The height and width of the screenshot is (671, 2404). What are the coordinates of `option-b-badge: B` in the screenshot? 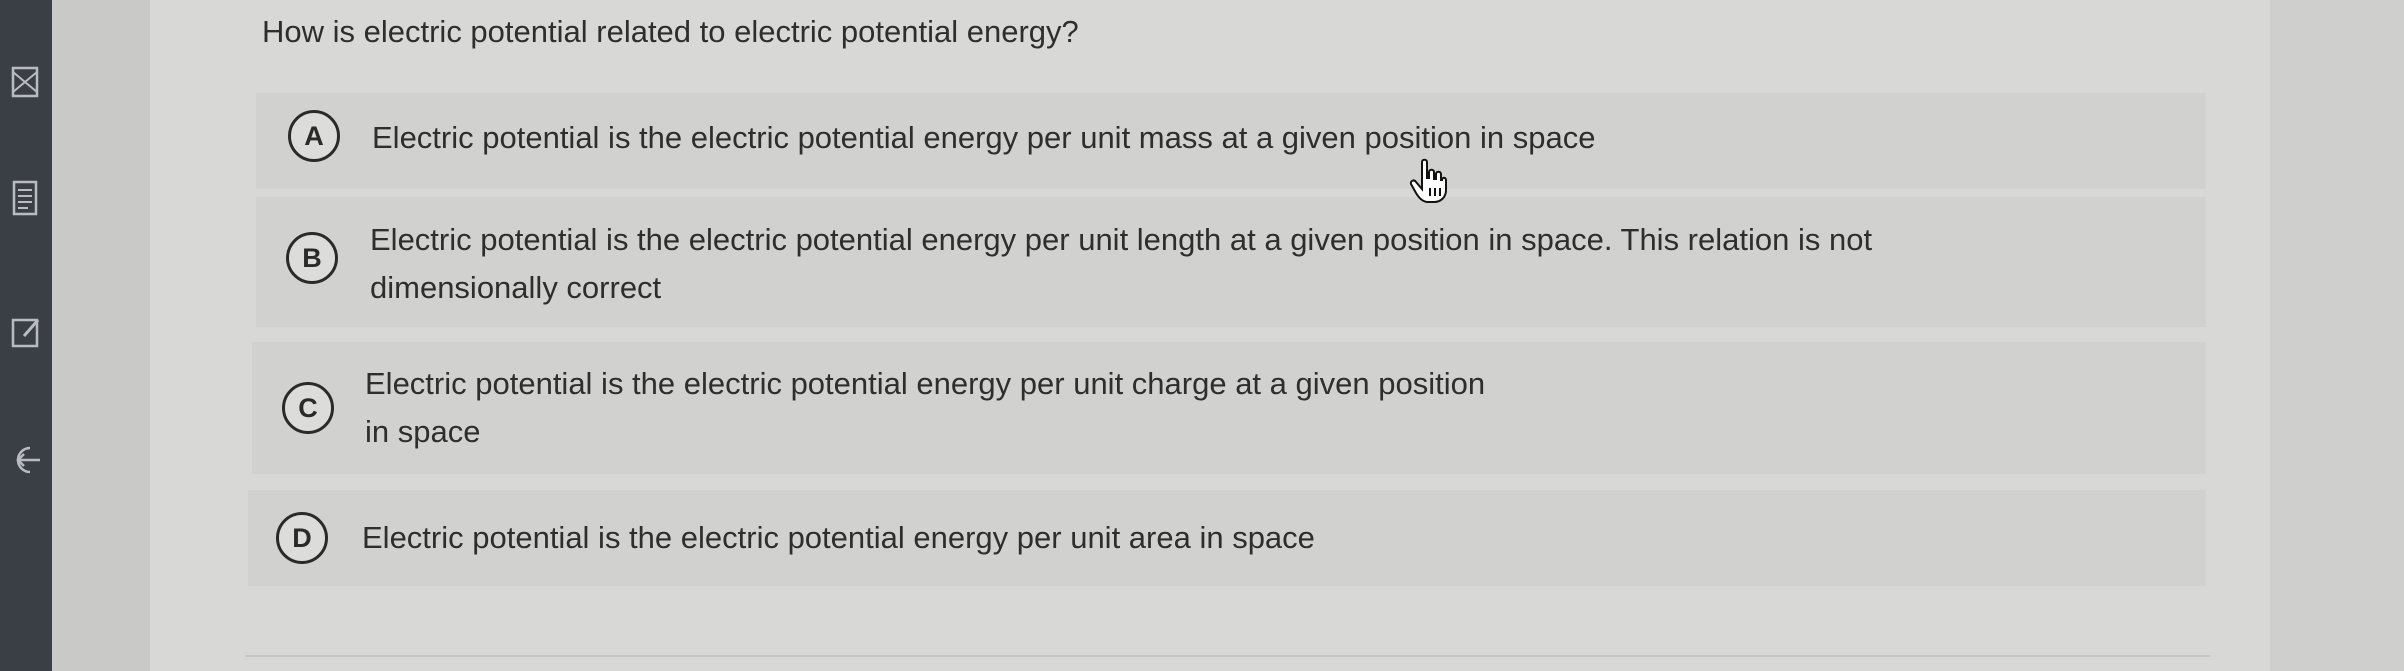 It's located at (312, 258).